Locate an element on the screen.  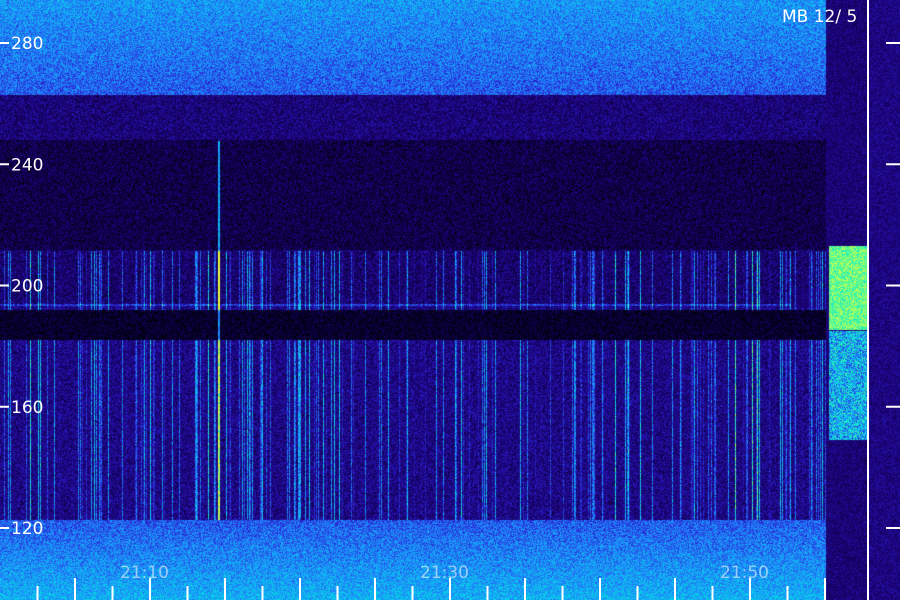
y-tick-label: 280 is located at coordinates (27, 44).